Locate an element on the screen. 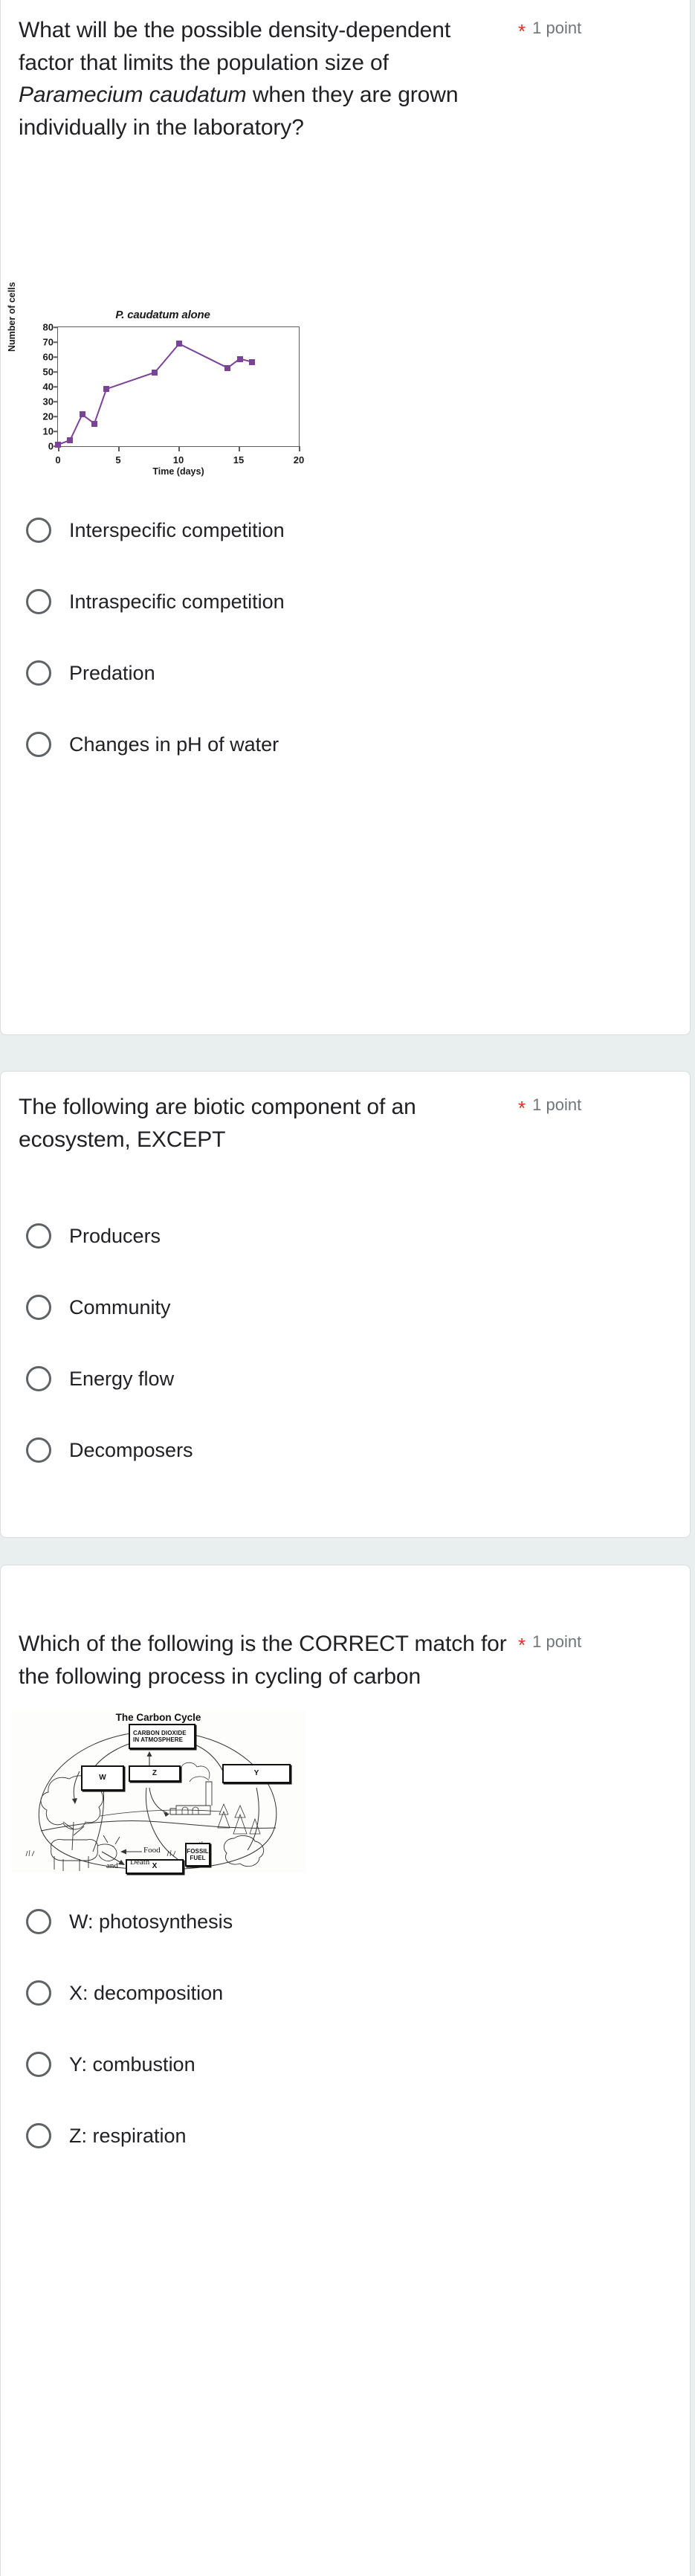  option-label: W: photosynthesis is located at coordinates (151, 1921).